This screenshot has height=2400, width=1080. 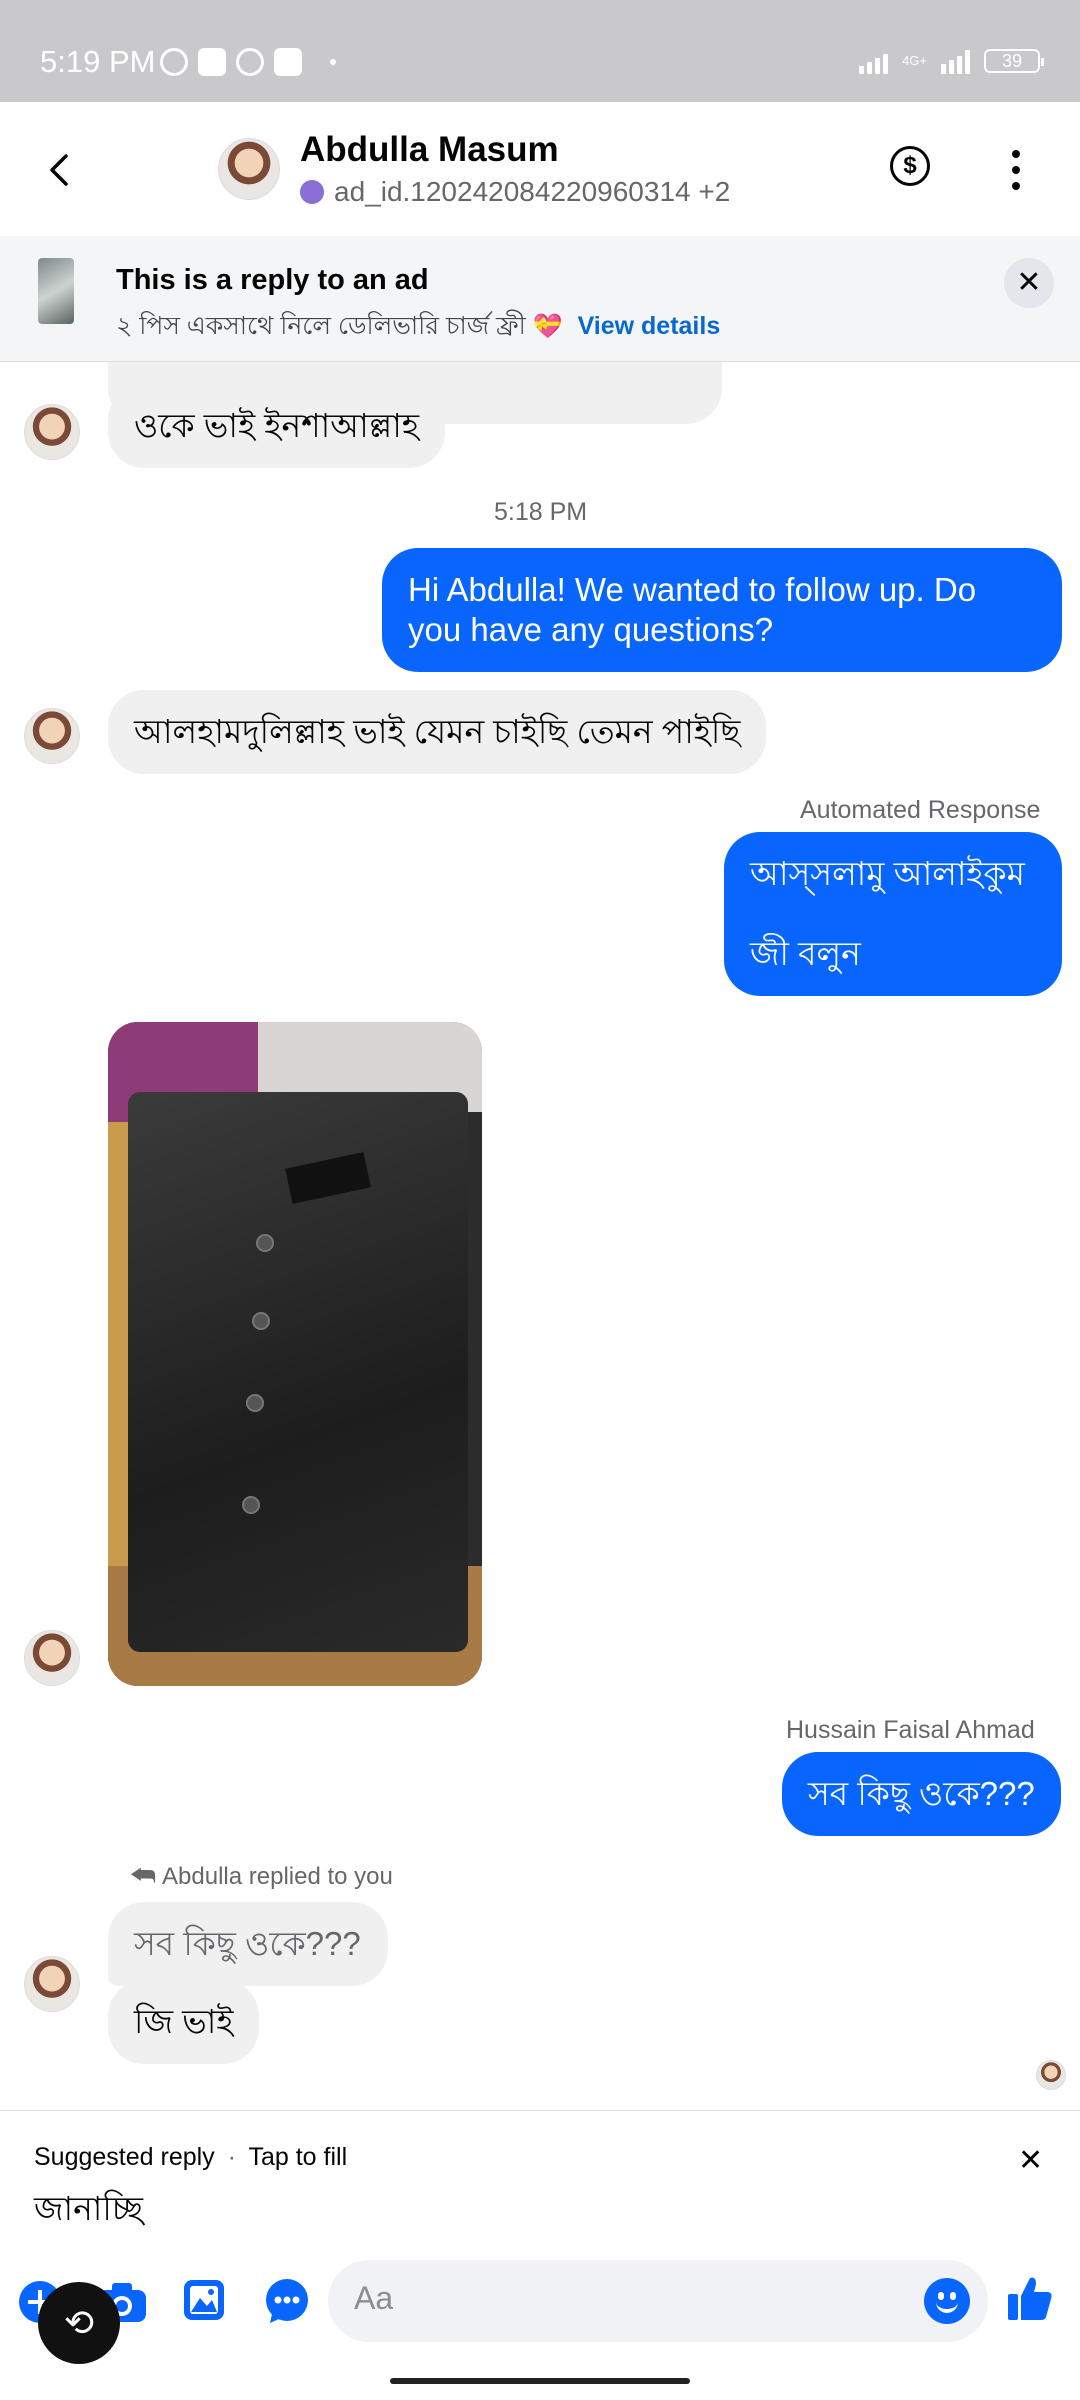 What do you see at coordinates (1030, 2299) in the screenshot?
I see `like-icon` at bounding box center [1030, 2299].